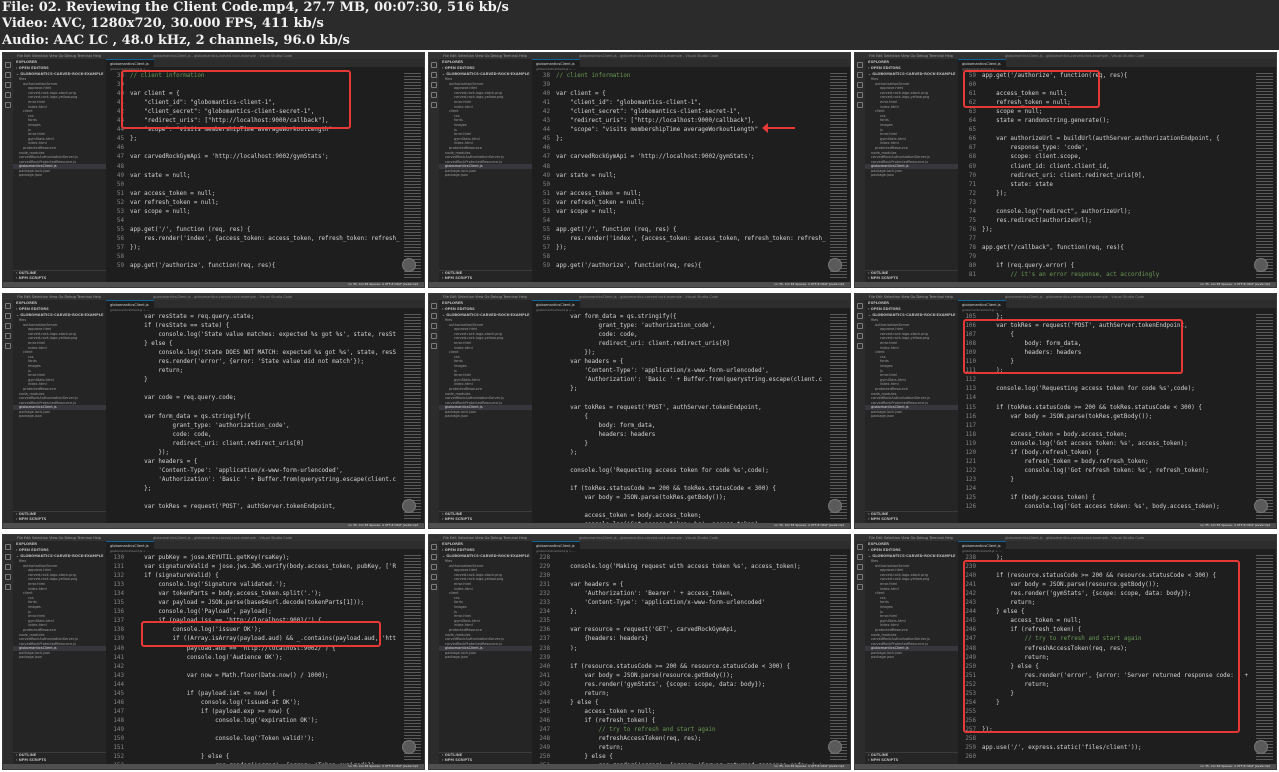 The width and height of the screenshot is (1279, 772). I want to click on line-number: 72, so click(972, 193).